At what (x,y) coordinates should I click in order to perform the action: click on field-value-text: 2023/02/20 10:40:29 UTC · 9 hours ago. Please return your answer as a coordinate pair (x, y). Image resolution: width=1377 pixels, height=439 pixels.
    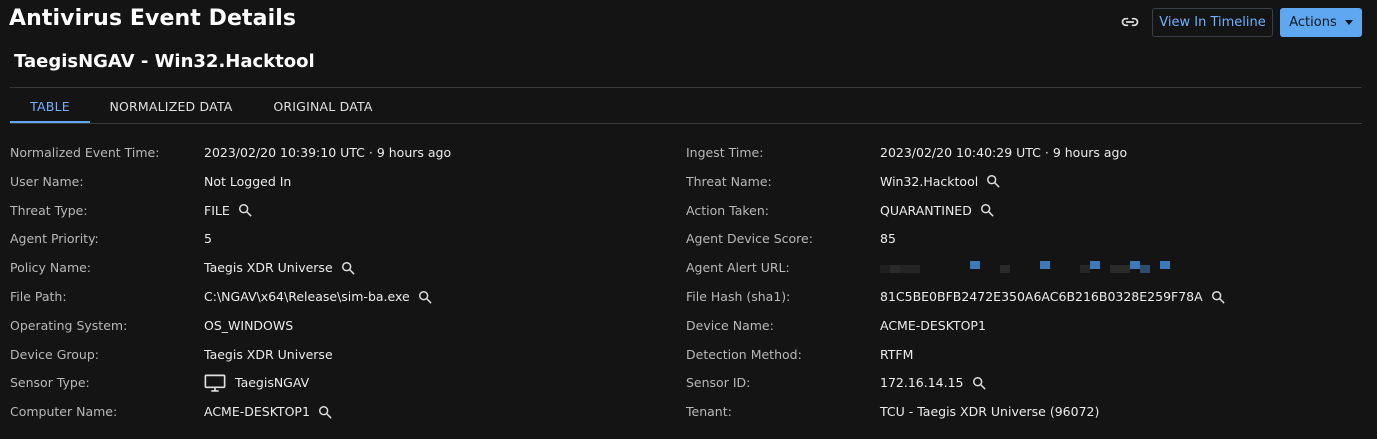
    Looking at the image, I should click on (1004, 152).